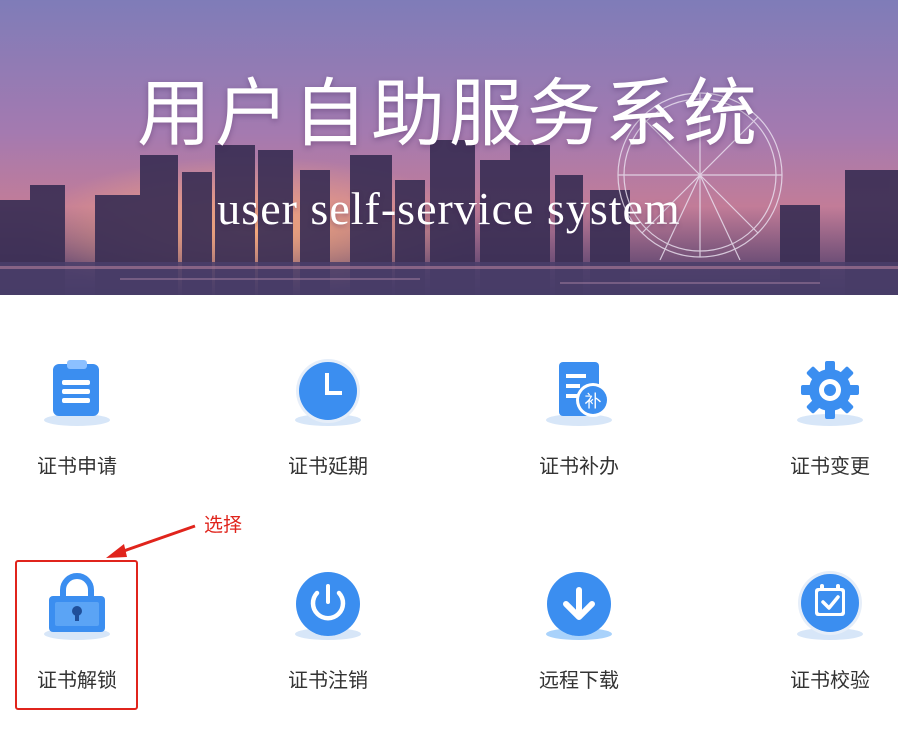 Image resolution: width=898 pixels, height=738 pixels. What do you see at coordinates (830, 680) in the screenshot?
I see `service-label: 证书校验` at bounding box center [830, 680].